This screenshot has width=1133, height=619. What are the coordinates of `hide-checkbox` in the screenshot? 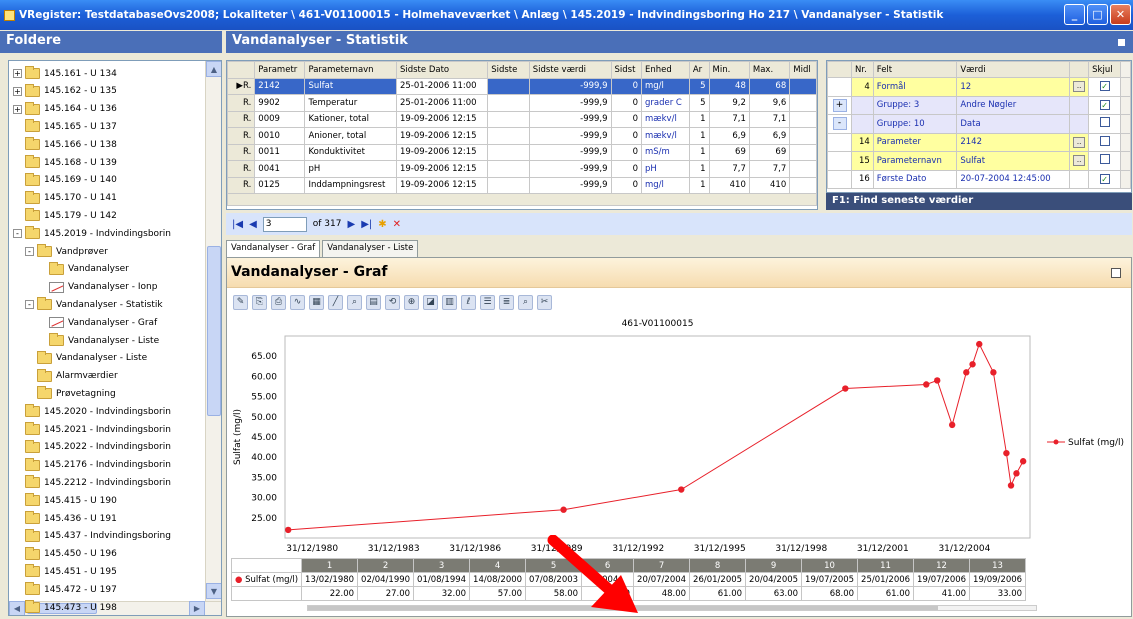 It's located at (1104, 159).